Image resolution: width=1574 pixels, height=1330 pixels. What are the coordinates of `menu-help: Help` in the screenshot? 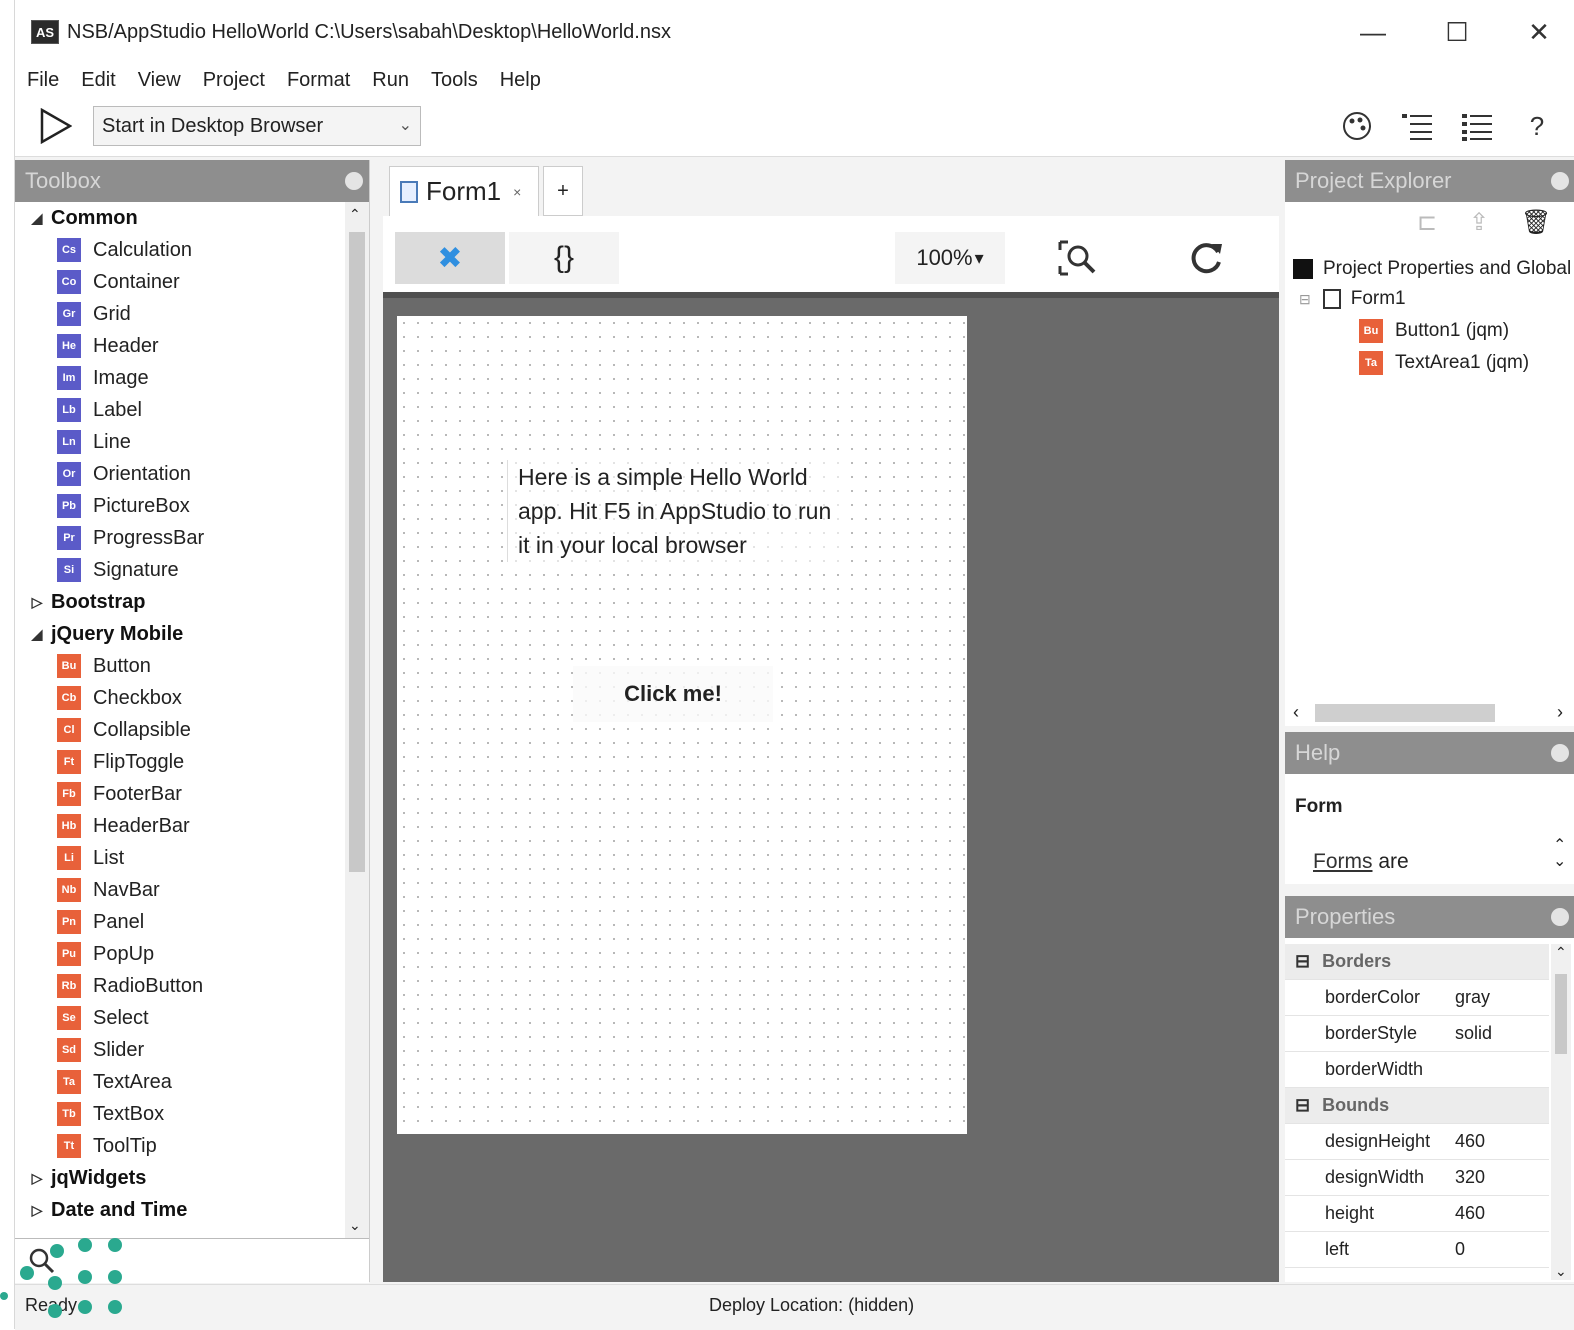 It's located at (520, 80).